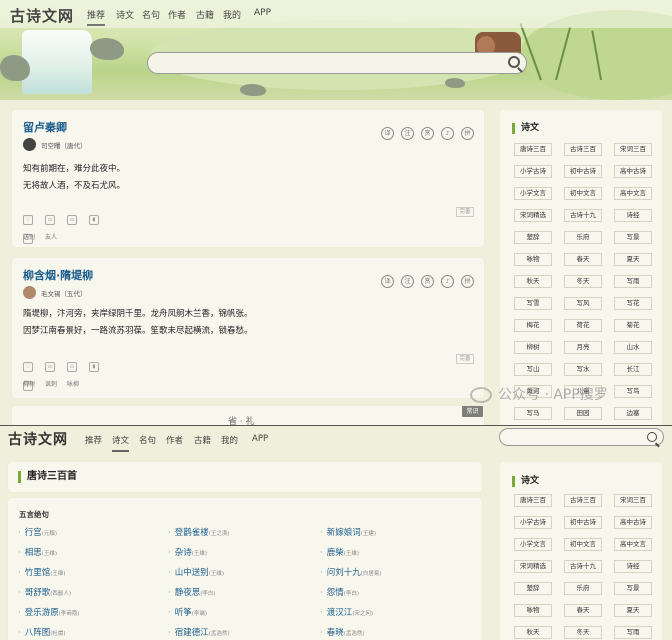 This screenshot has width=672, height=640. Describe the element at coordinates (583, 544) in the screenshot. I see `sidebar-tag: 初中文言` at that location.